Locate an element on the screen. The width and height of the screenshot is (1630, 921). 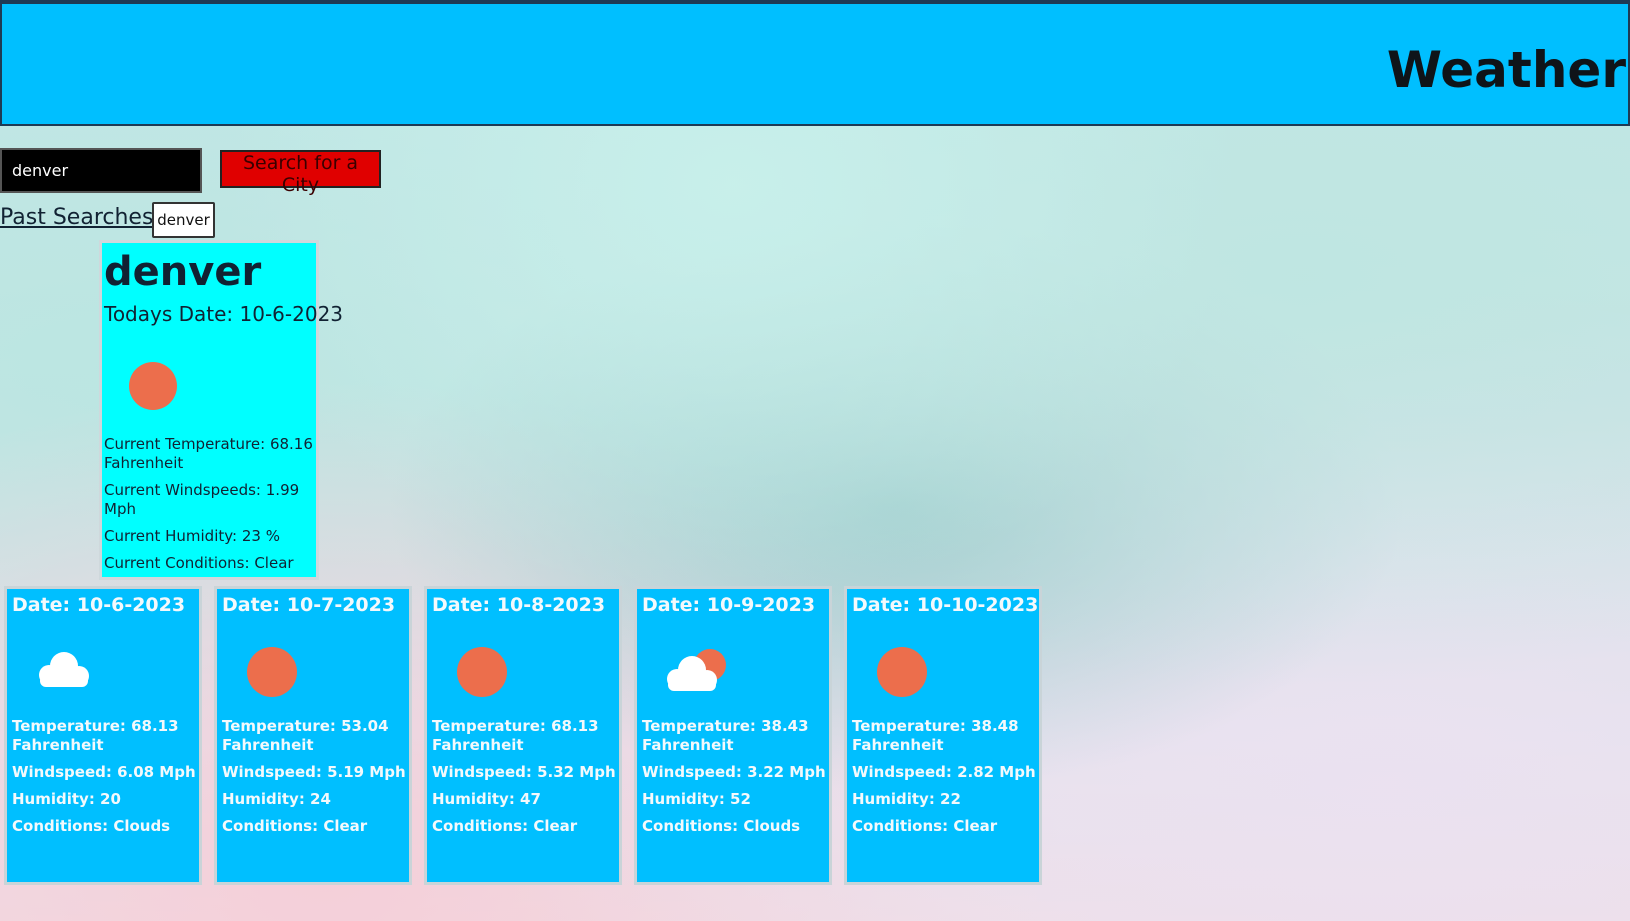
forecast-temperature: Temperature: 38.48 Fahrenheit is located at coordinates (935, 735).